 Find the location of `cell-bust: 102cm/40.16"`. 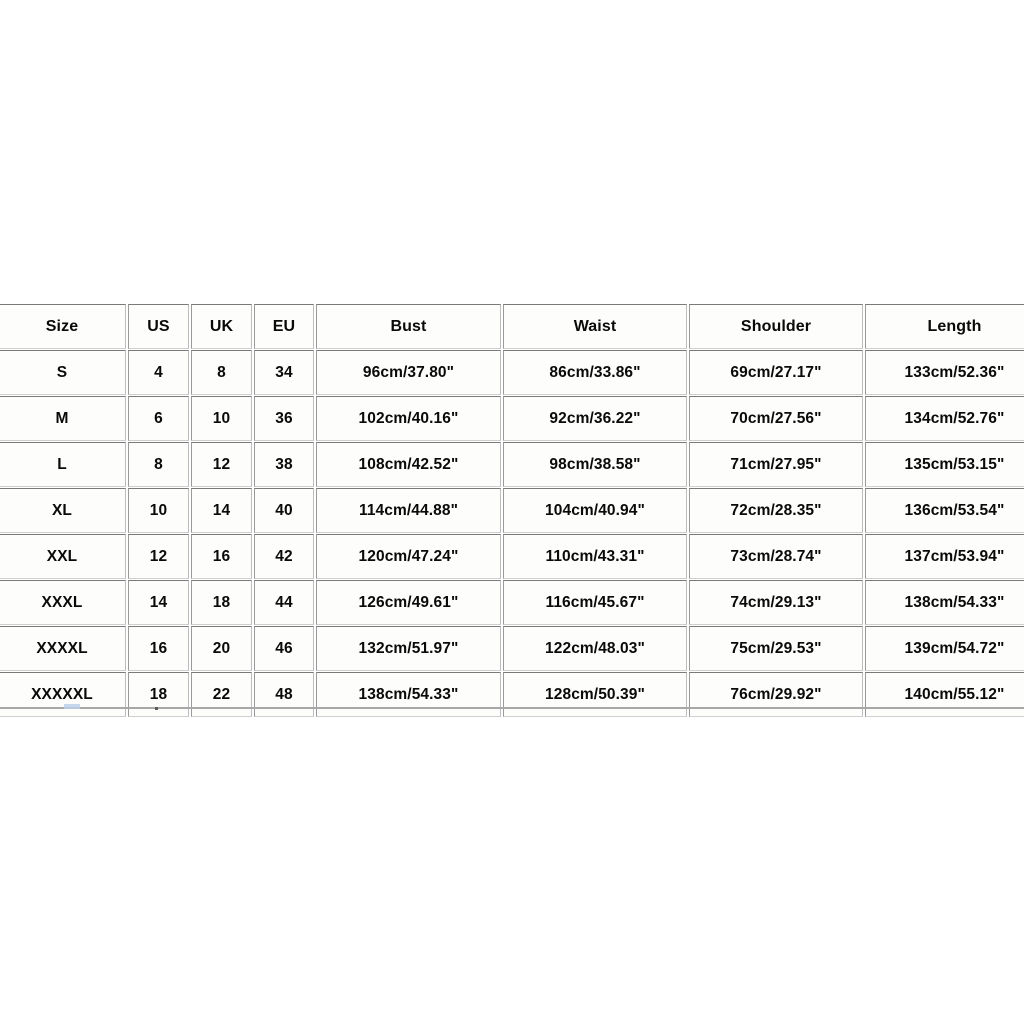

cell-bust: 102cm/40.16" is located at coordinates (408, 418).